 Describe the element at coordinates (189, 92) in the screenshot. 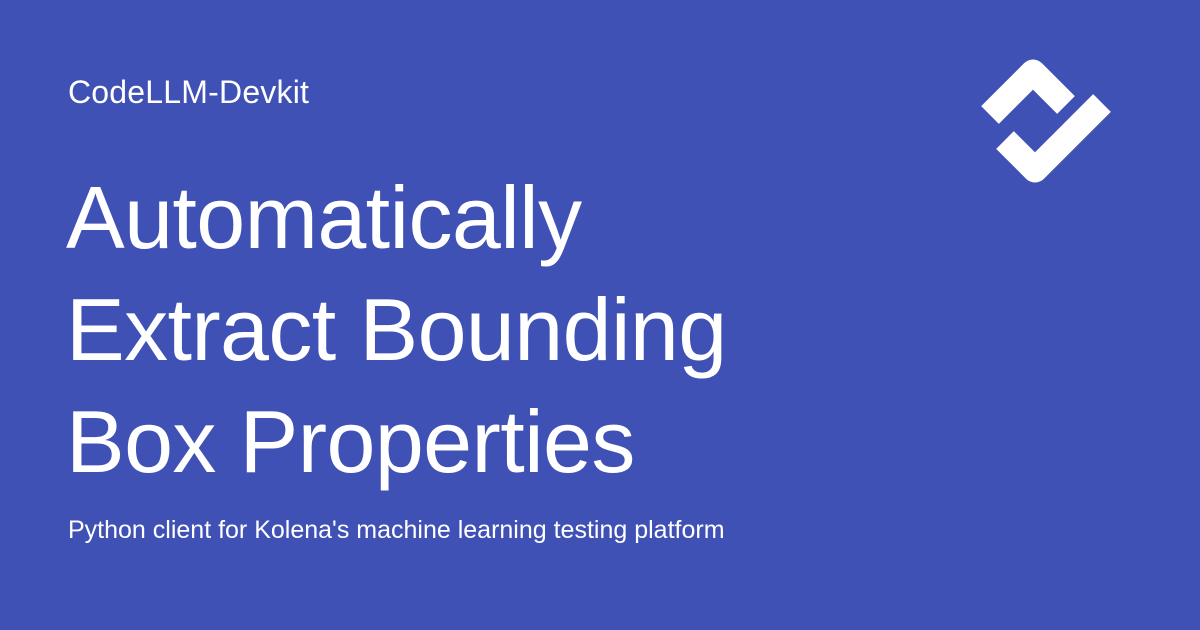

I see `brand-name: CodeLLM-Devkit` at that location.